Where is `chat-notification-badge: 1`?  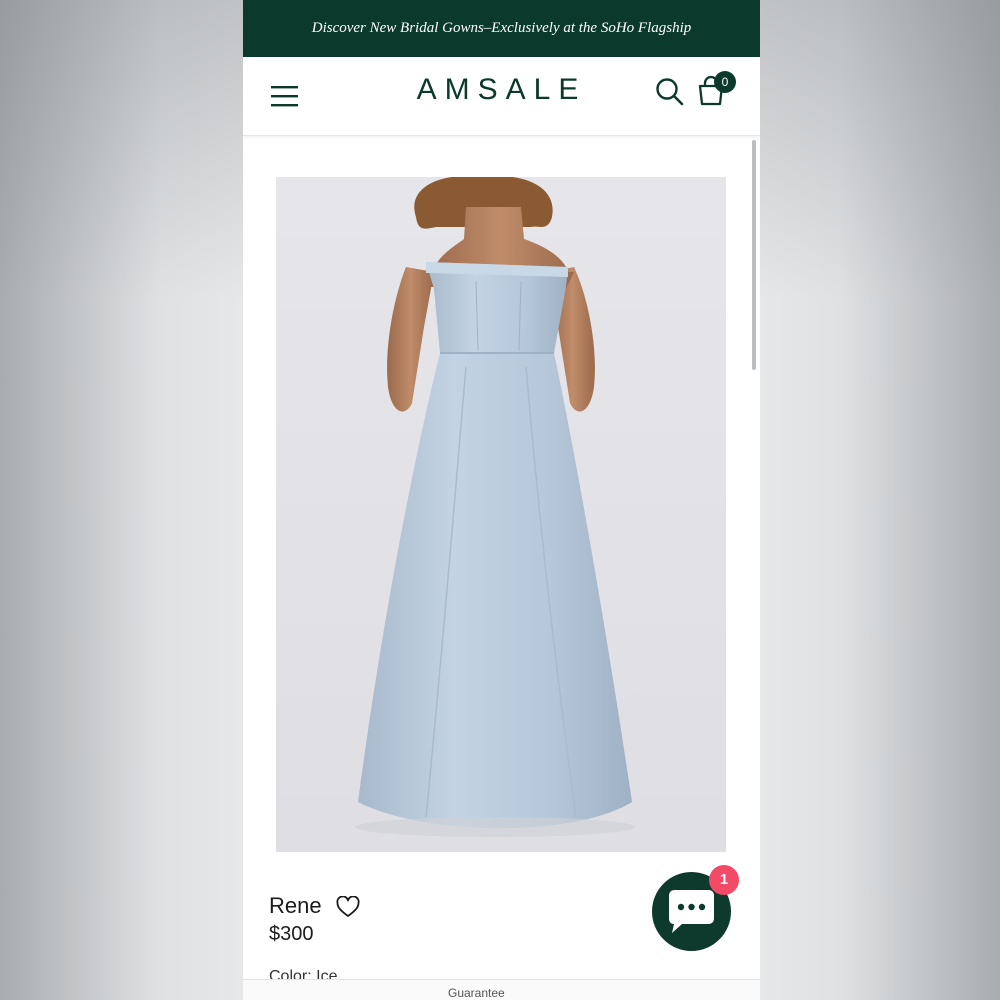 chat-notification-badge: 1 is located at coordinates (724, 880).